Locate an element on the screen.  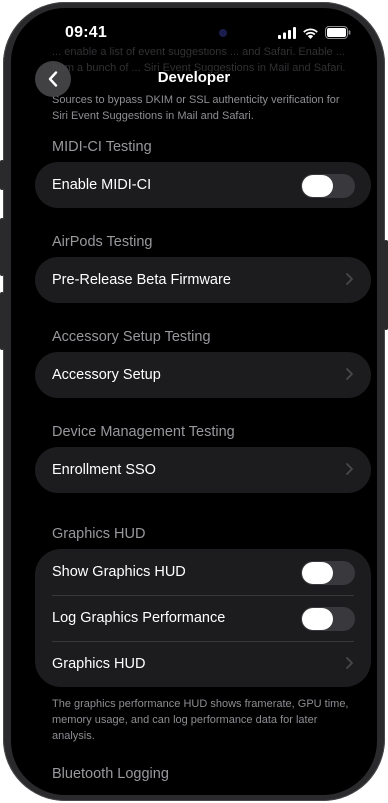
row-enable-midi-ci: Enable MIDI-CI is located at coordinates (203, 185).